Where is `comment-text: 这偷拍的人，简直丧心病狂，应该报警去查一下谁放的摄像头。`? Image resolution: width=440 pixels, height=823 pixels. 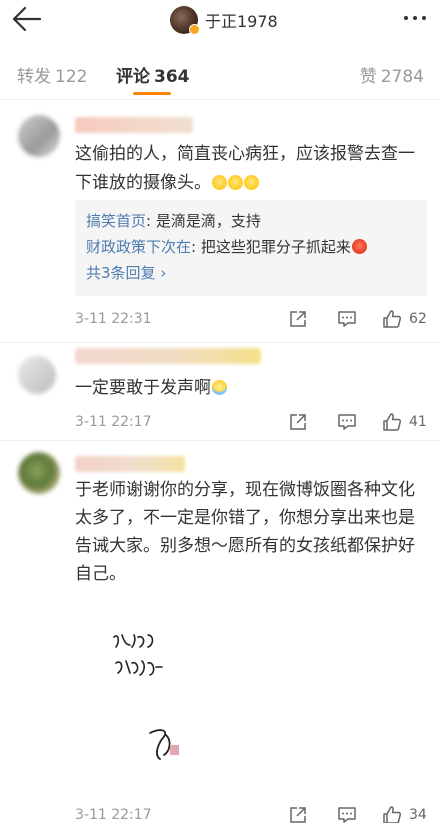 comment-text: 这偷拍的人，简直丧心病狂，应该报警去查一下谁放的摄像头。 is located at coordinates (245, 168).